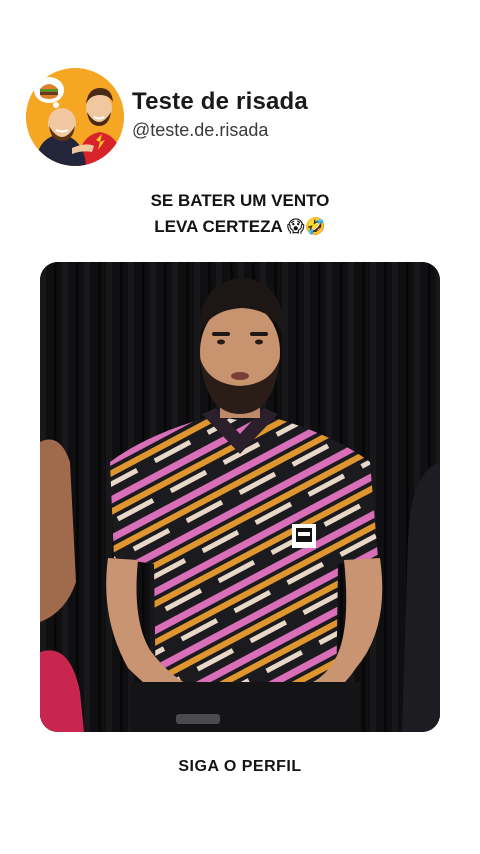  Describe the element at coordinates (240, 200) in the screenshot. I see `caption-line-1: SE BATER UM VENTO` at that location.